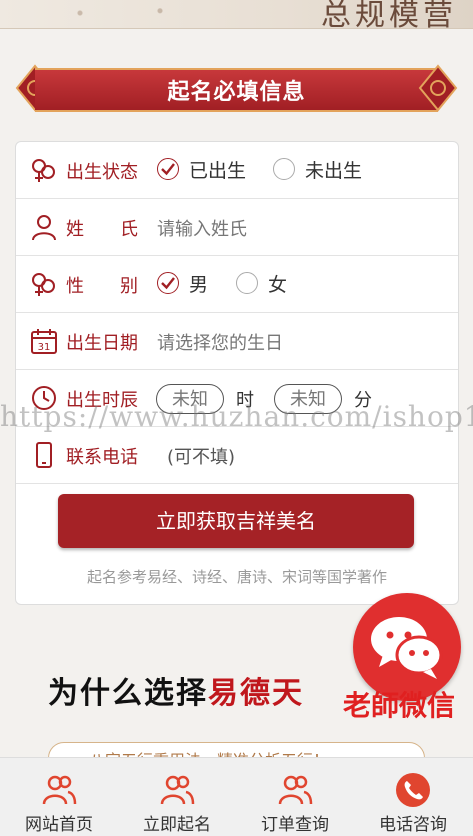  I want to click on bottom-tab-bar: 网站首页 立即起名 订单查询 电话咨询, so click(236, 796).